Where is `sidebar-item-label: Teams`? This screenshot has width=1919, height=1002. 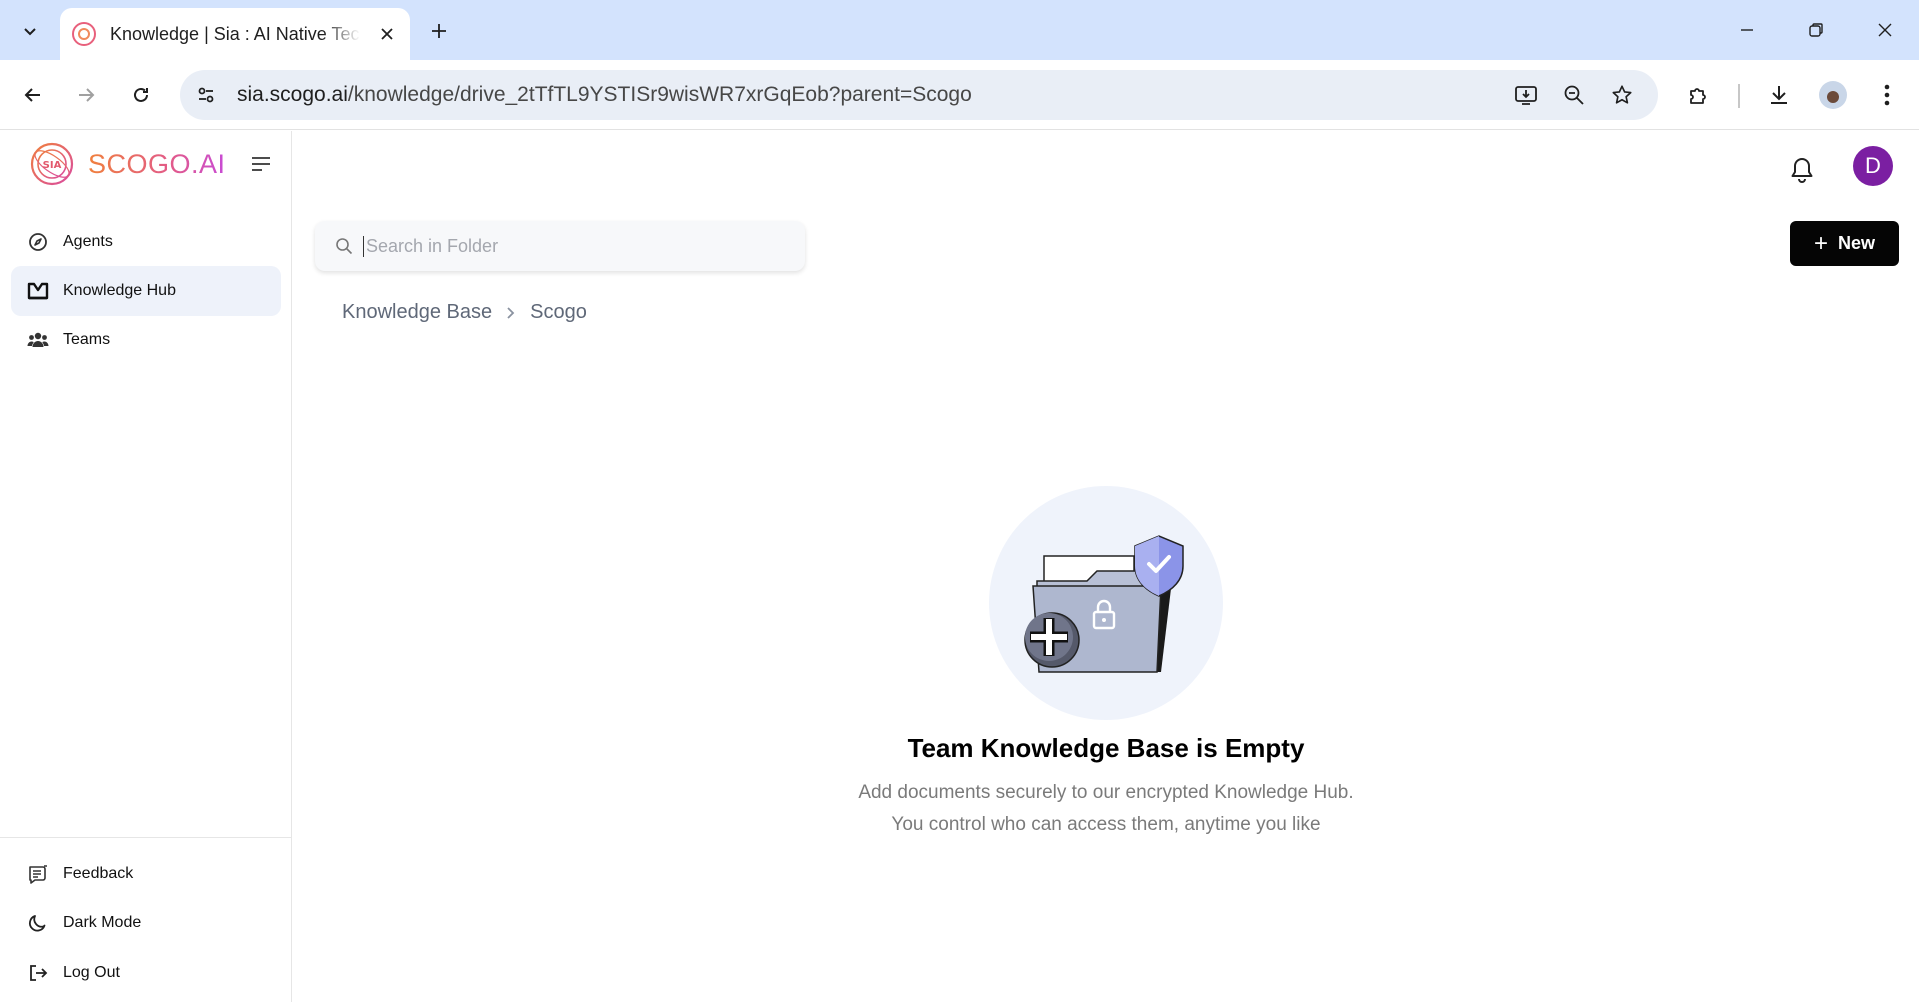
sidebar-item-label: Teams is located at coordinates (87, 339).